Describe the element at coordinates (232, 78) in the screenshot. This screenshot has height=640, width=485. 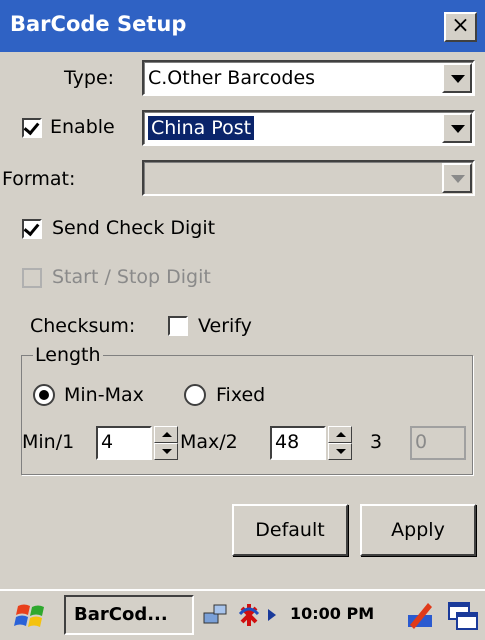
I see `type-value: C.Other Barcodes` at that location.